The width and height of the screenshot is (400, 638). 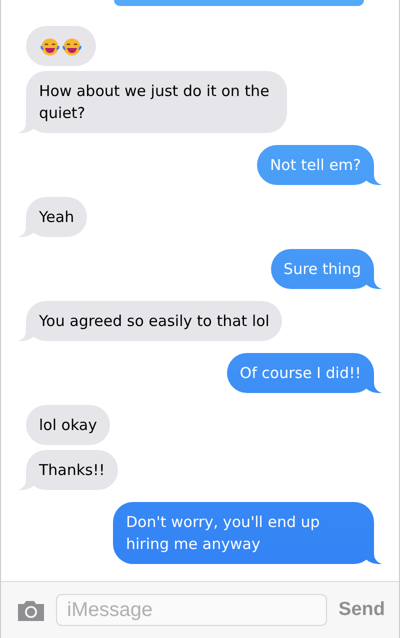 What do you see at coordinates (31, 610) in the screenshot?
I see `camera-icon` at bounding box center [31, 610].